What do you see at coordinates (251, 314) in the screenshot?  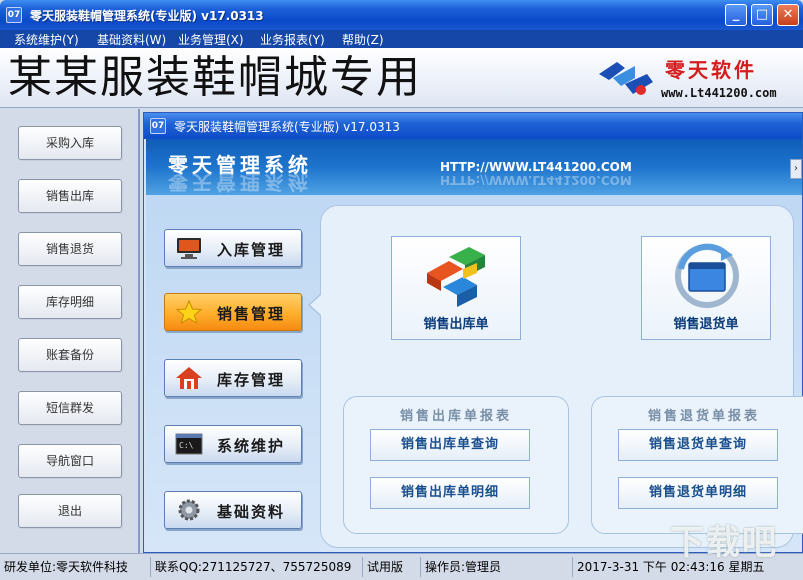 I see `nav-sales-label: 销售管理` at bounding box center [251, 314].